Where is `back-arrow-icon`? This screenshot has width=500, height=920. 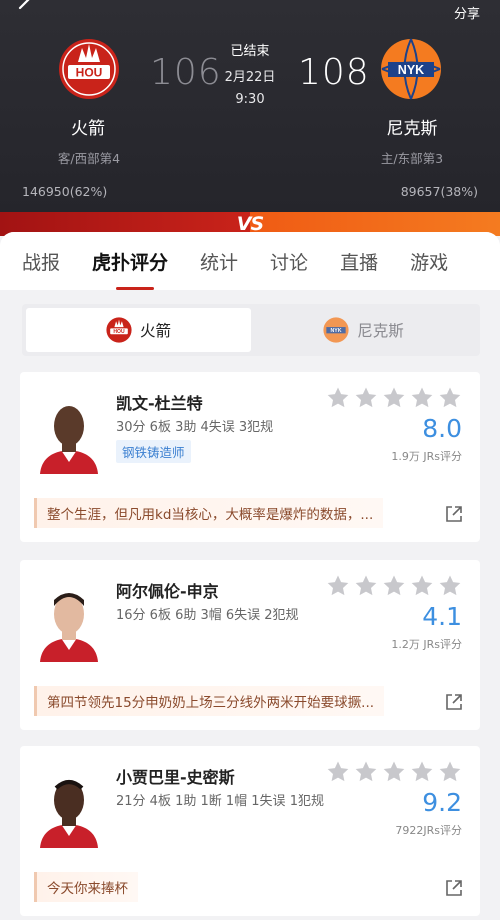
back-arrow-icon is located at coordinates (29, 5).